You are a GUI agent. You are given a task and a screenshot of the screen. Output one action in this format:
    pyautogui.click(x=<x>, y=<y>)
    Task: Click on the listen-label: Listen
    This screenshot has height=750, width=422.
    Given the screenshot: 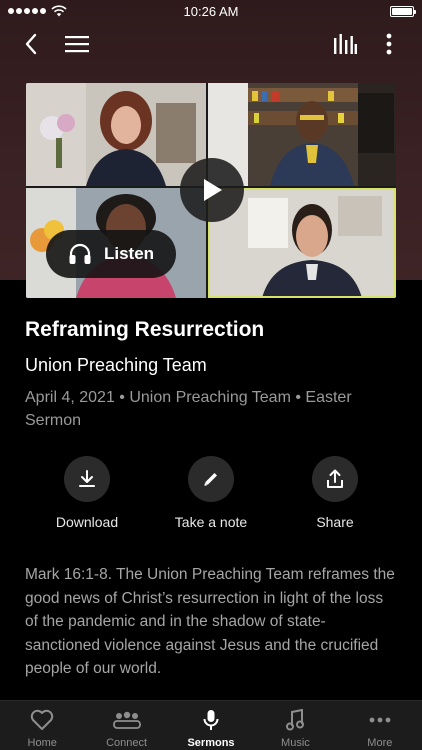 What is the action you would take?
    pyautogui.click(x=129, y=253)
    